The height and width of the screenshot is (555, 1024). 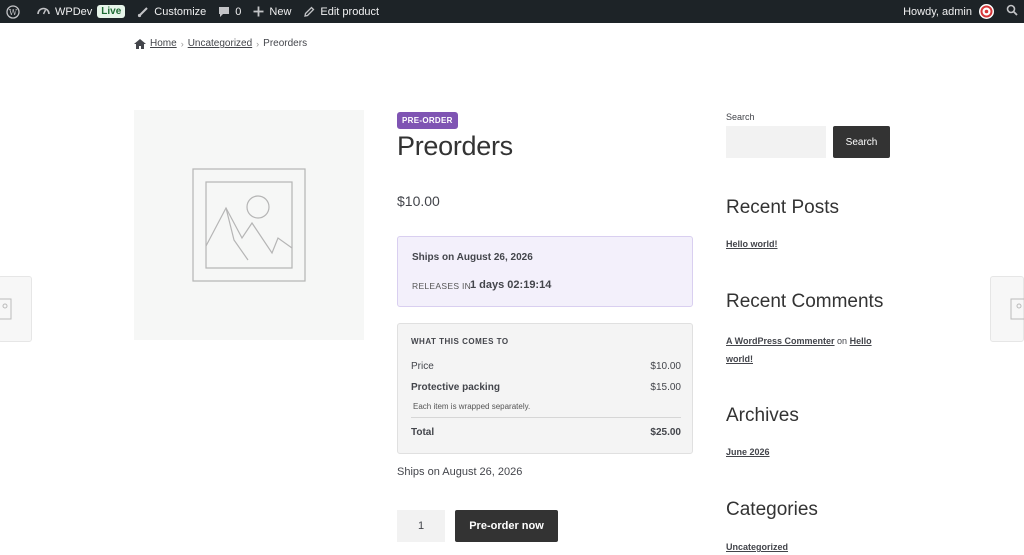 I want to click on comment-on-text: on, so click(x=842, y=341).